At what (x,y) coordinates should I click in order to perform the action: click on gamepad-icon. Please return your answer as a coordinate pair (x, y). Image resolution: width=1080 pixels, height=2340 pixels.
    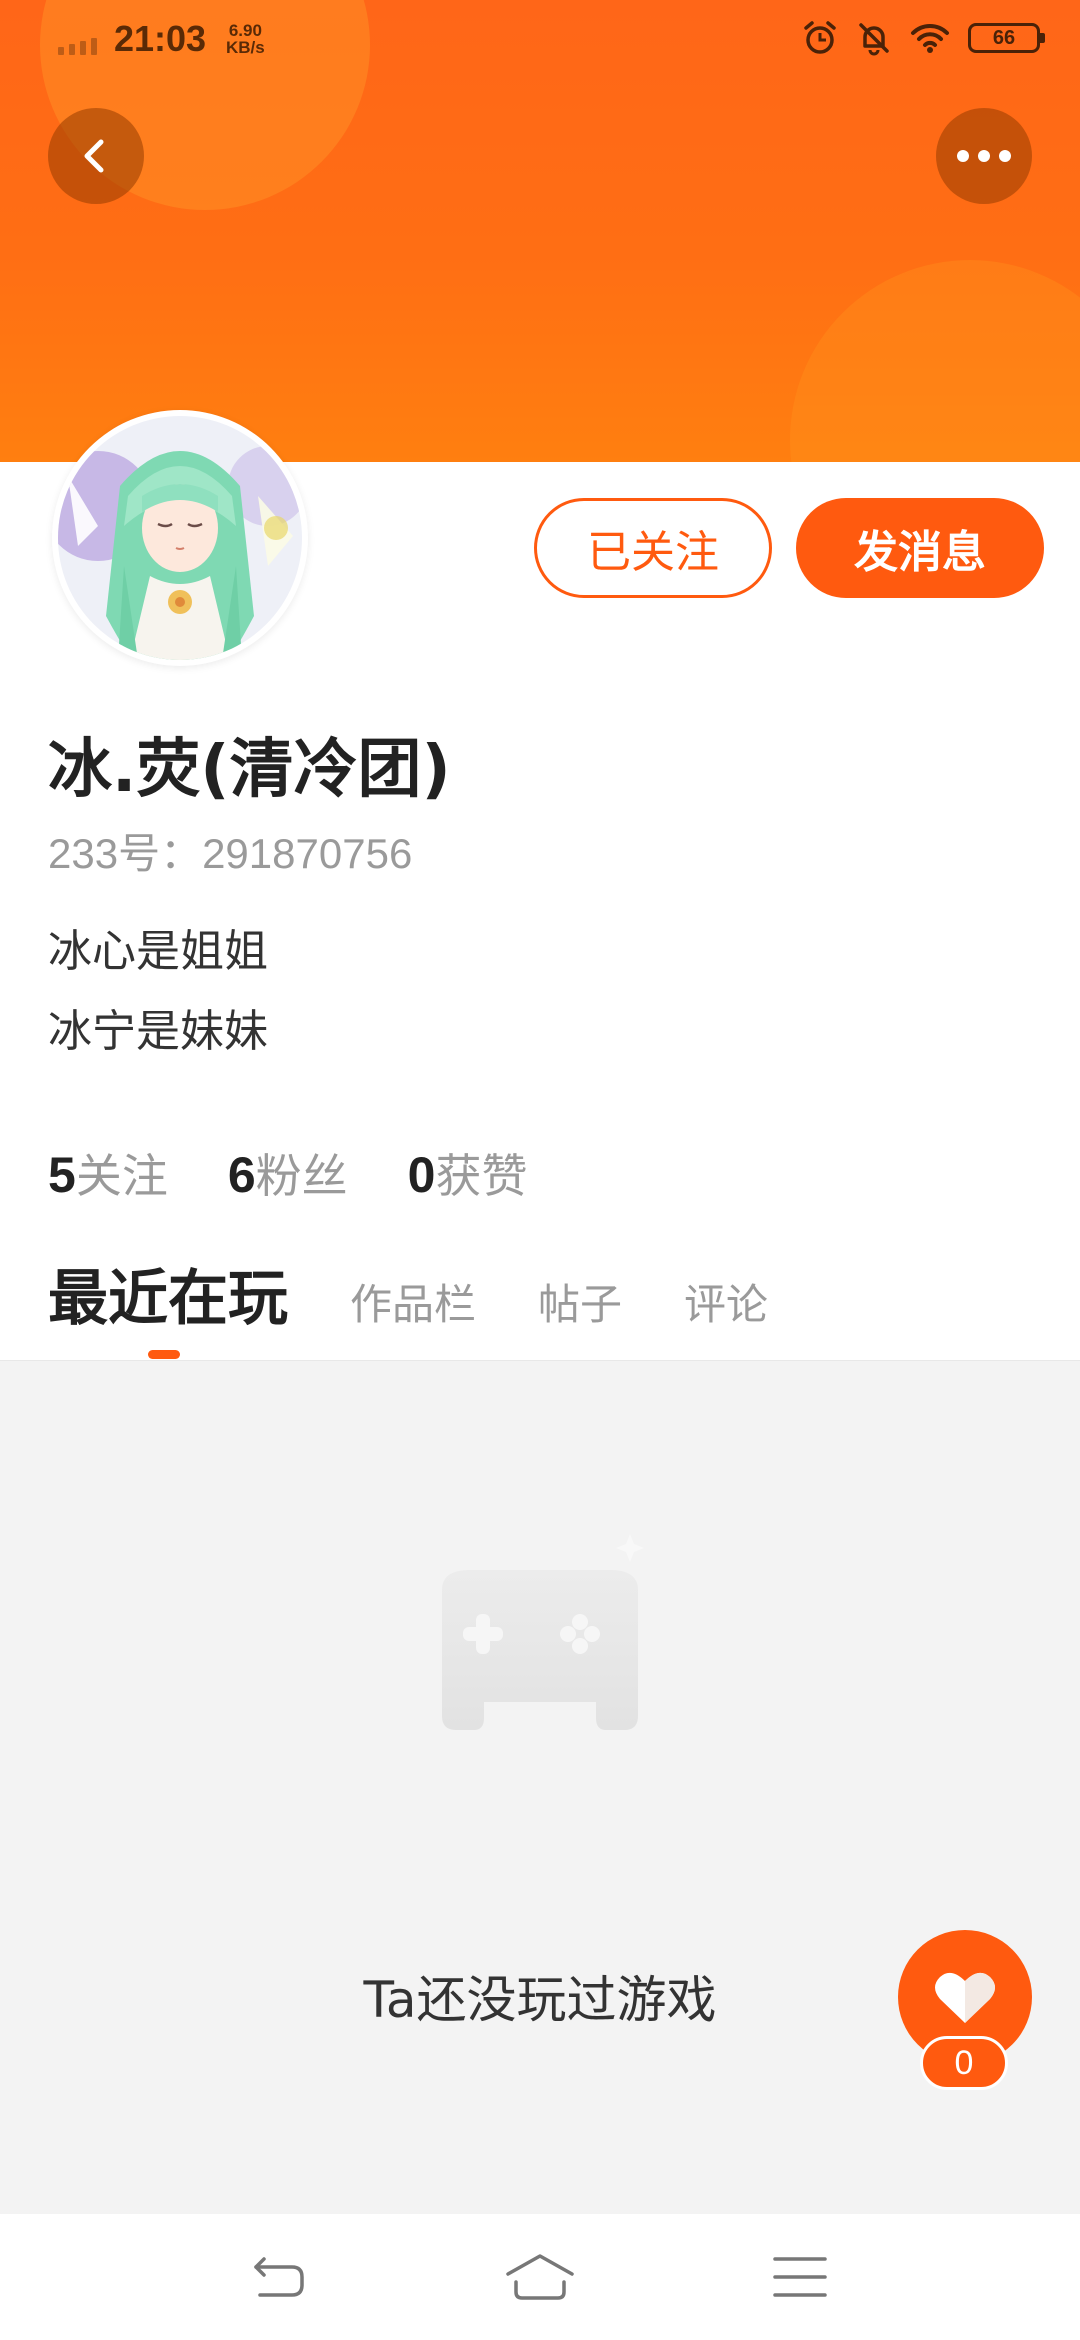
    Looking at the image, I should click on (540, 1662).